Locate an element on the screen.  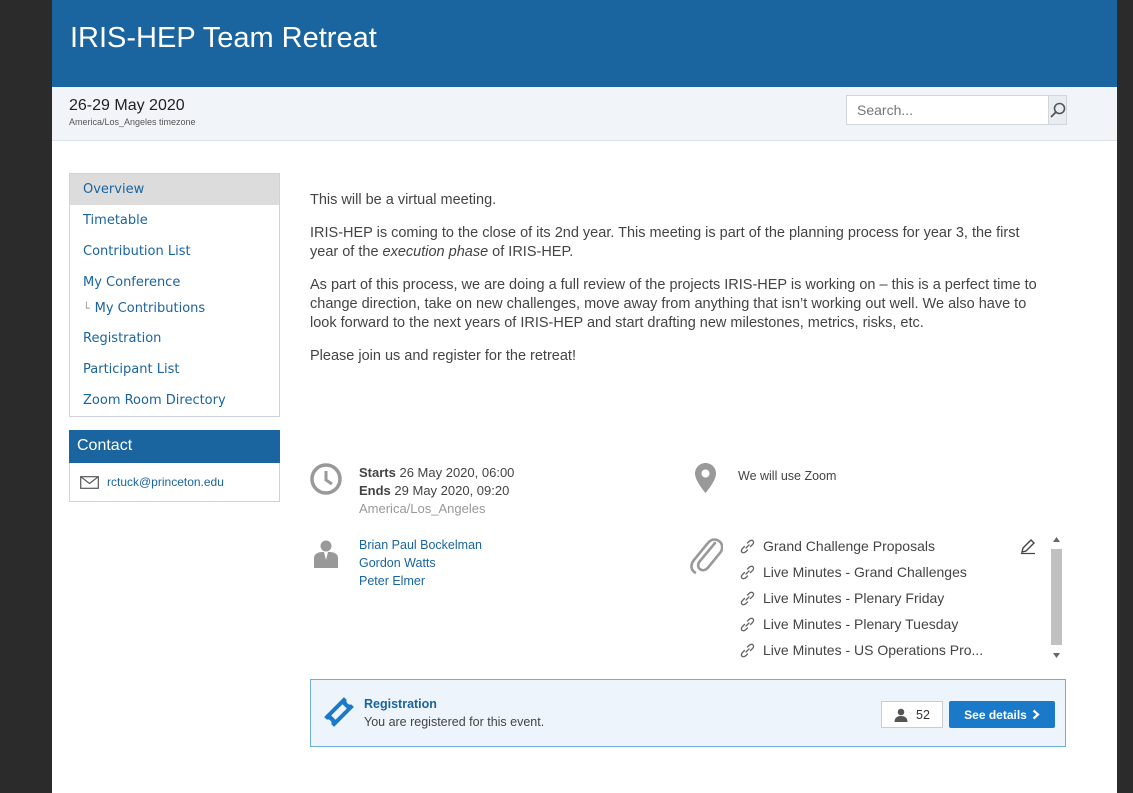
person-icon is located at coordinates (326, 554).